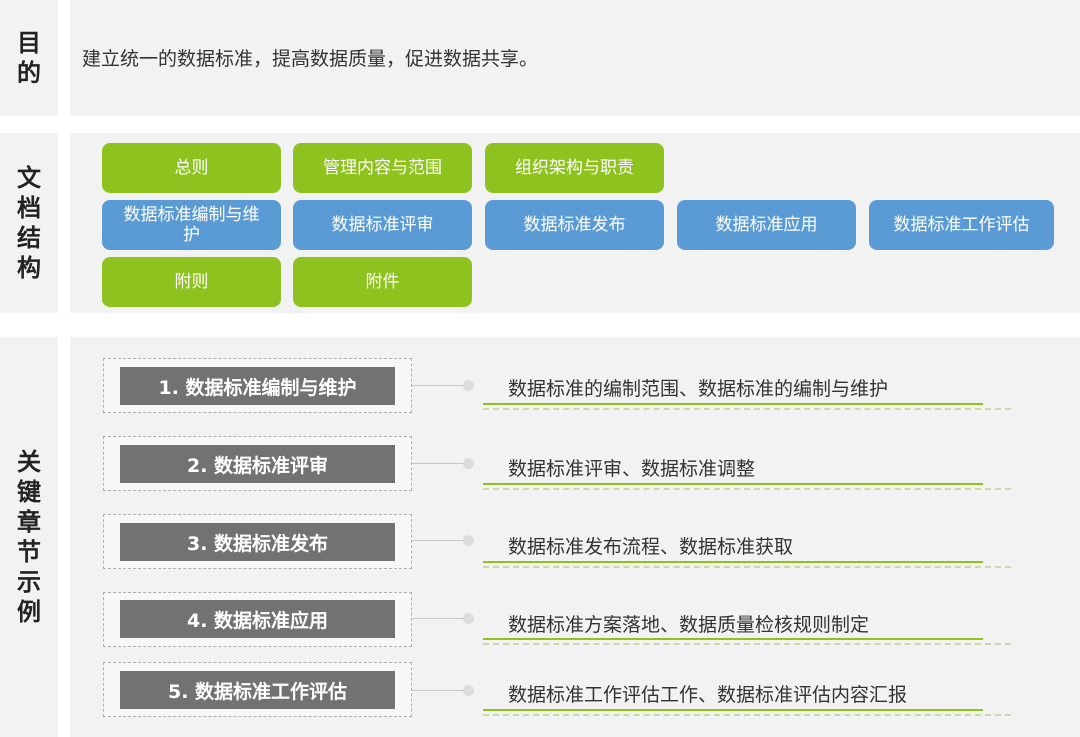 This screenshot has height=737, width=1080. What do you see at coordinates (29, 238) in the screenshot?
I see `structure-label-char: 结` at bounding box center [29, 238].